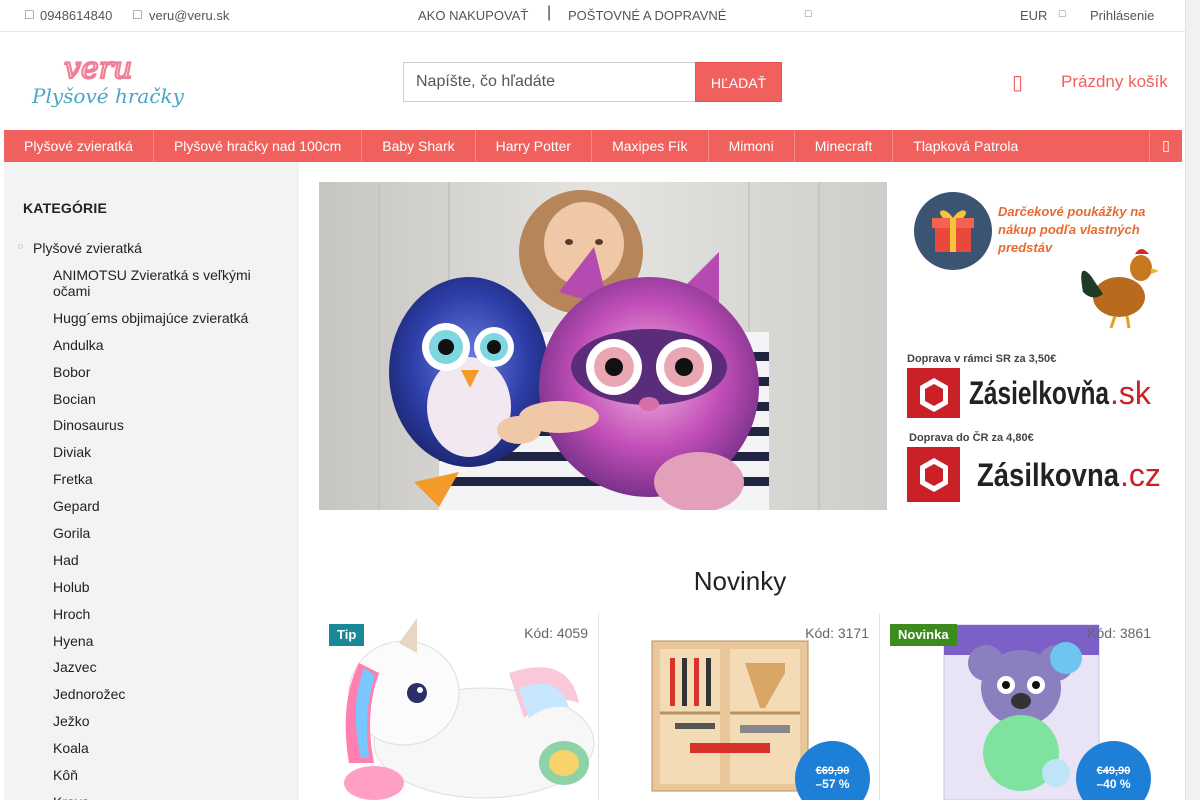 This screenshot has width=1200, height=800. Describe the element at coordinates (923, 635) in the screenshot. I see `new-badge: Novinka` at that location.